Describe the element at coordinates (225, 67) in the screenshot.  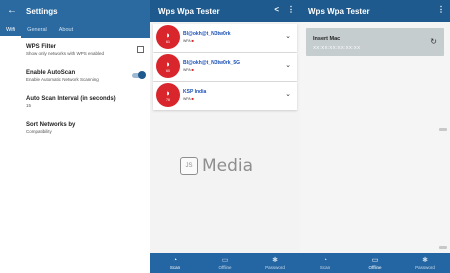
I see `network-card: ◗ 60 Bl@okh@t_N3tw0rk_5G WPA ■ ⌄` at that location.